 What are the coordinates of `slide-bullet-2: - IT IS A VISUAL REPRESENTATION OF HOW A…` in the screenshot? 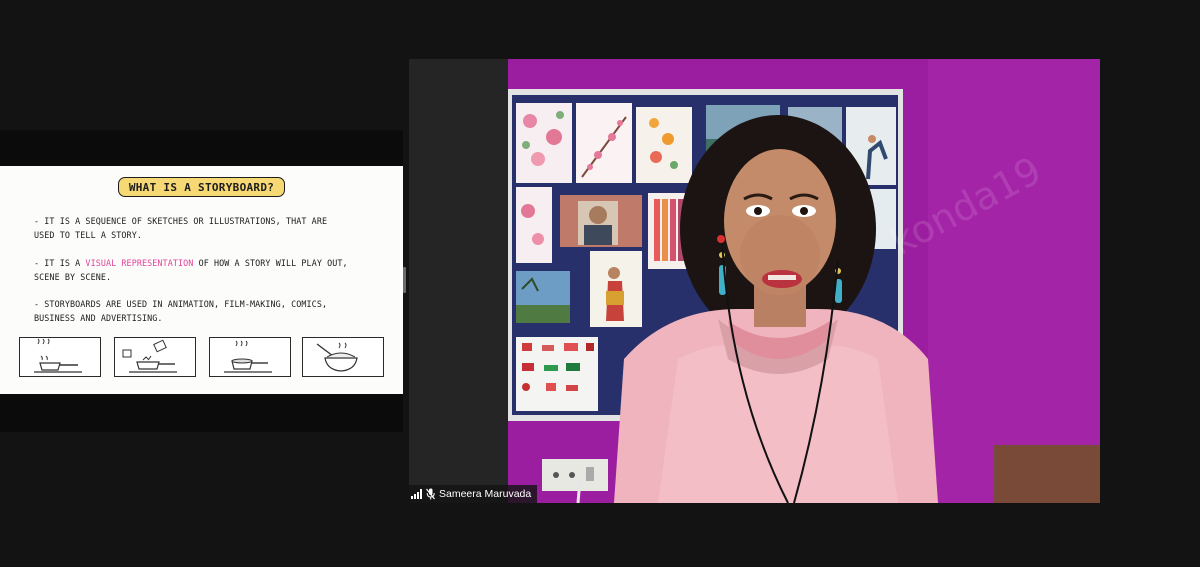 It's located at (204, 270).